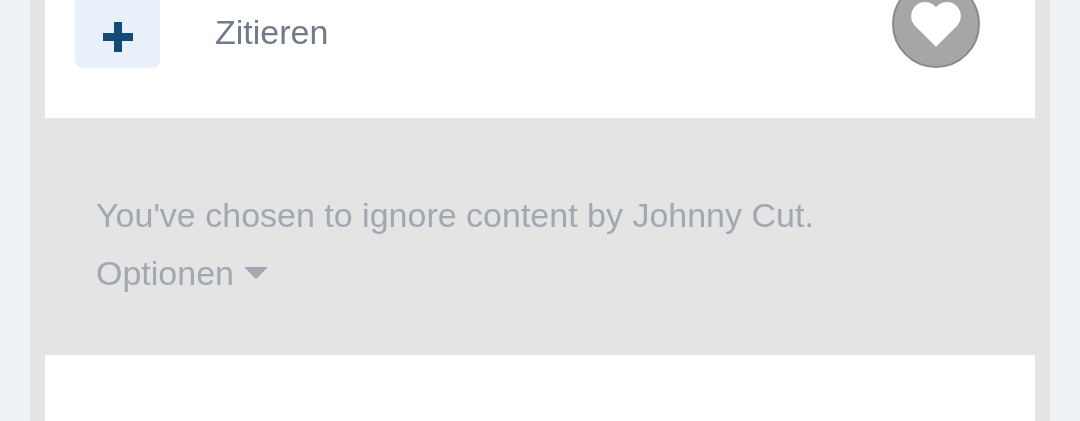 This screenshot has height=421, width=1080. I want to click on ignore-message: You've chosen to ignore content by Johnny Cut., so click(455, 215).